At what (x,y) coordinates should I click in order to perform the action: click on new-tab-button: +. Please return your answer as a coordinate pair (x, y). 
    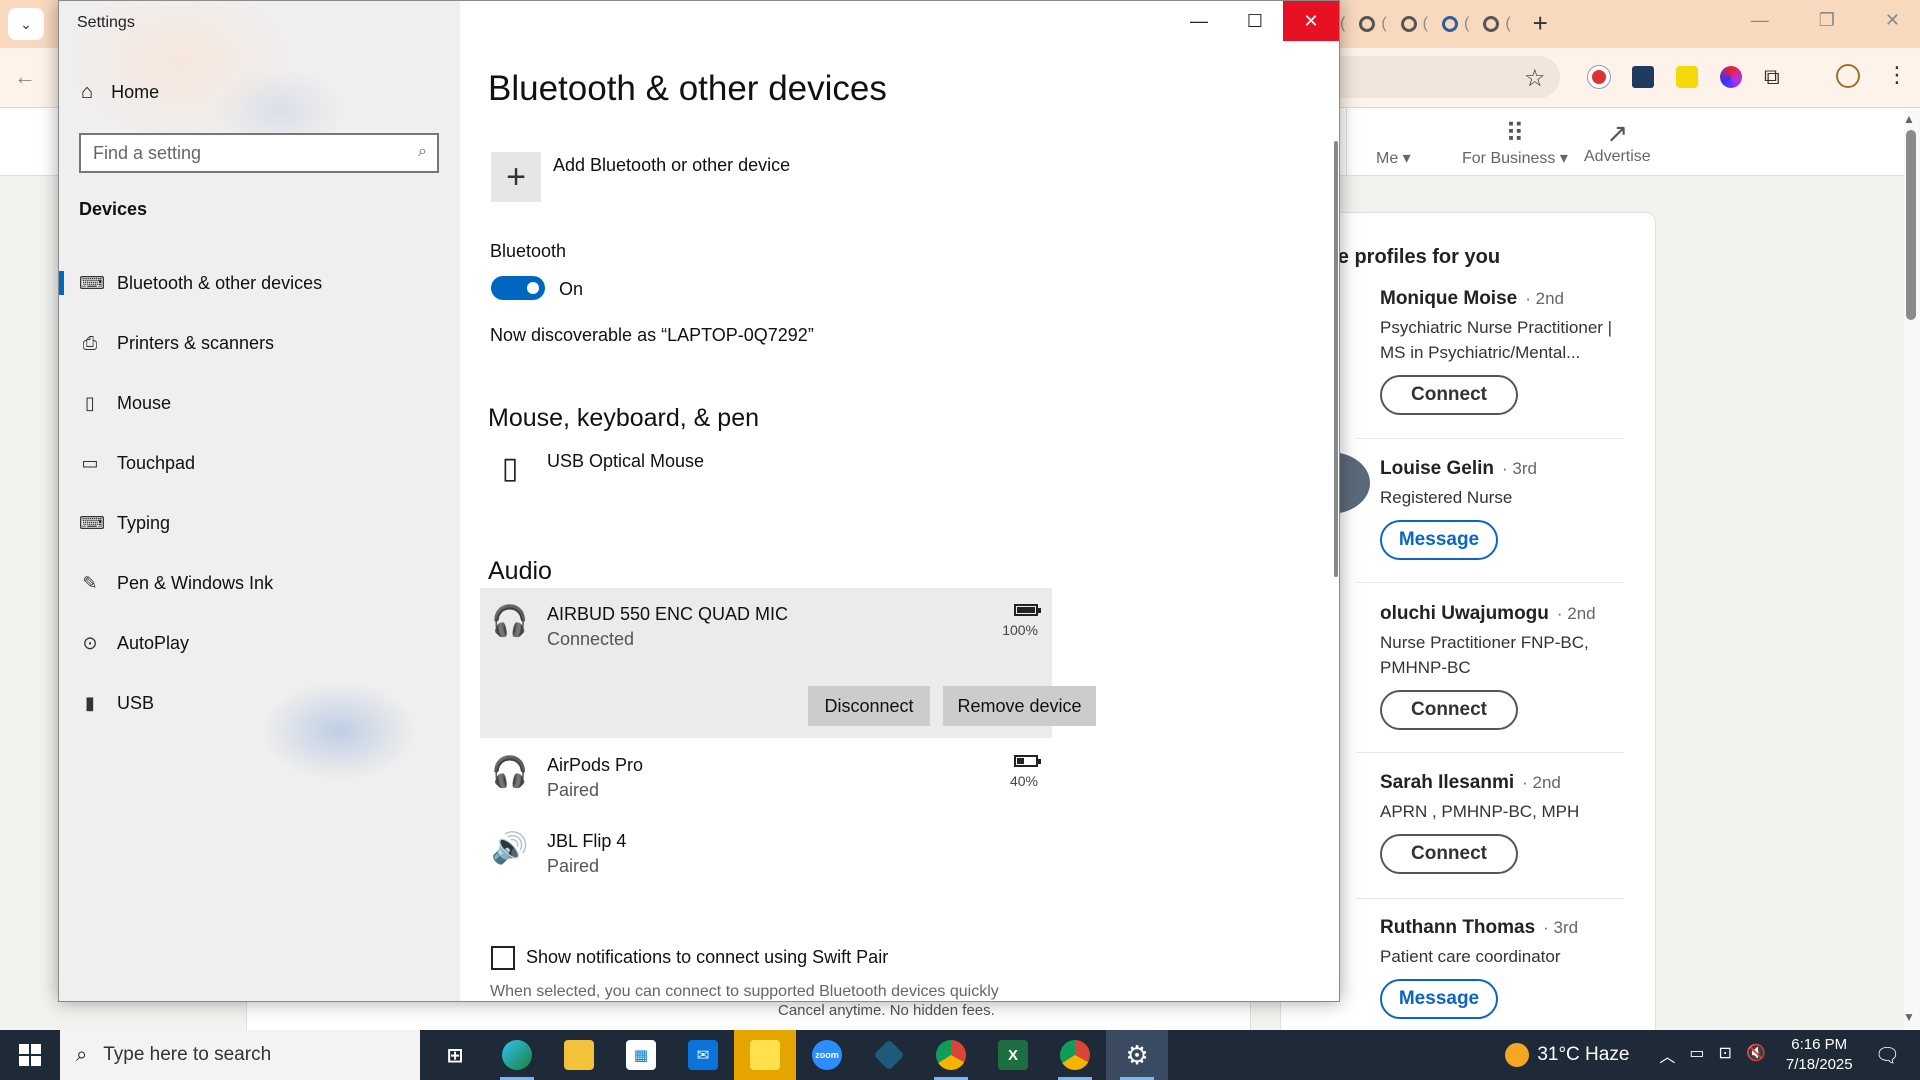
    Looking at the image, I should click on (1540, 23).